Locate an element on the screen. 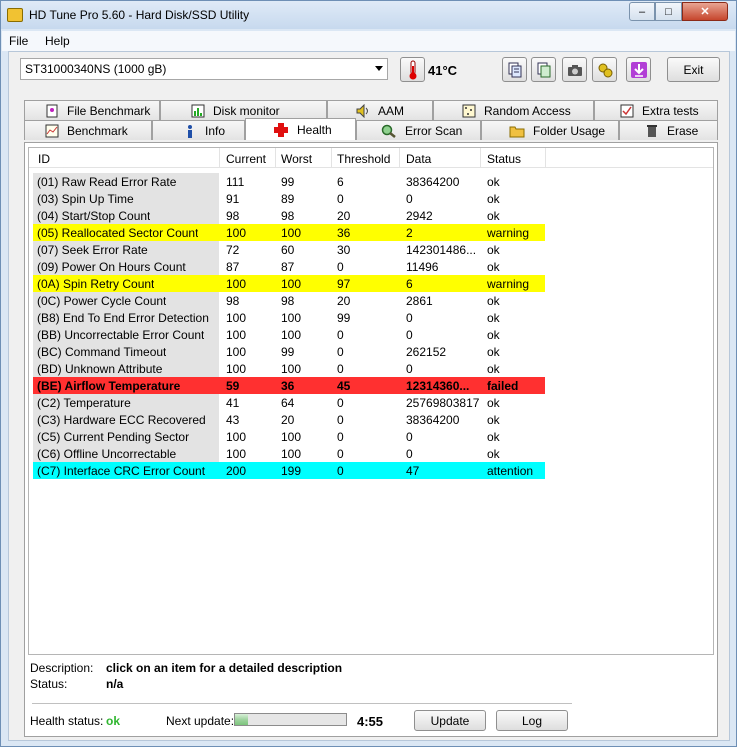 The height and width of the screenshot is (747, 737). divider is located at coordinates (302, 703).